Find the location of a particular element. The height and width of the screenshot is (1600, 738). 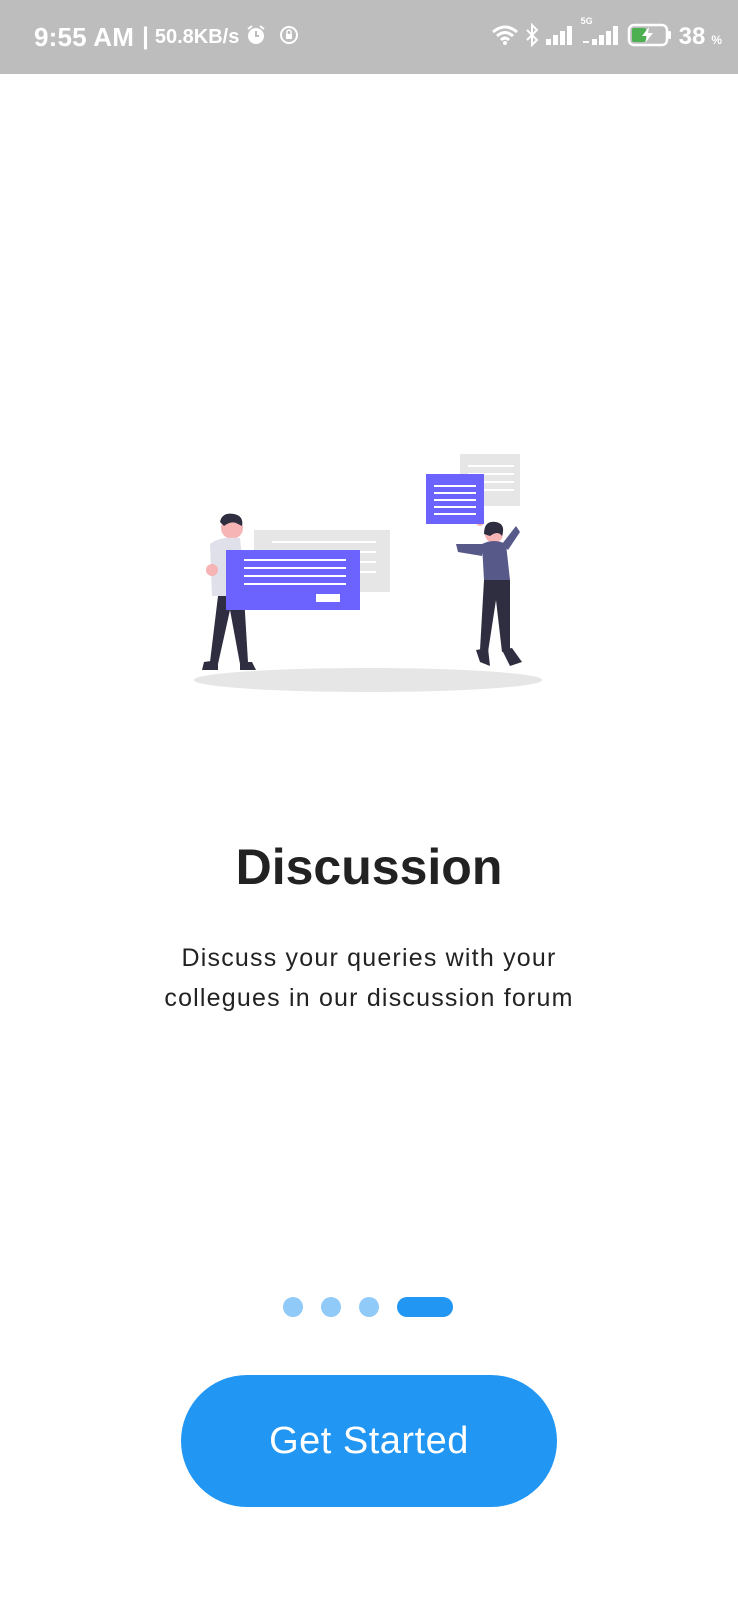

vpn-icon is located at coordinates (289, 37).